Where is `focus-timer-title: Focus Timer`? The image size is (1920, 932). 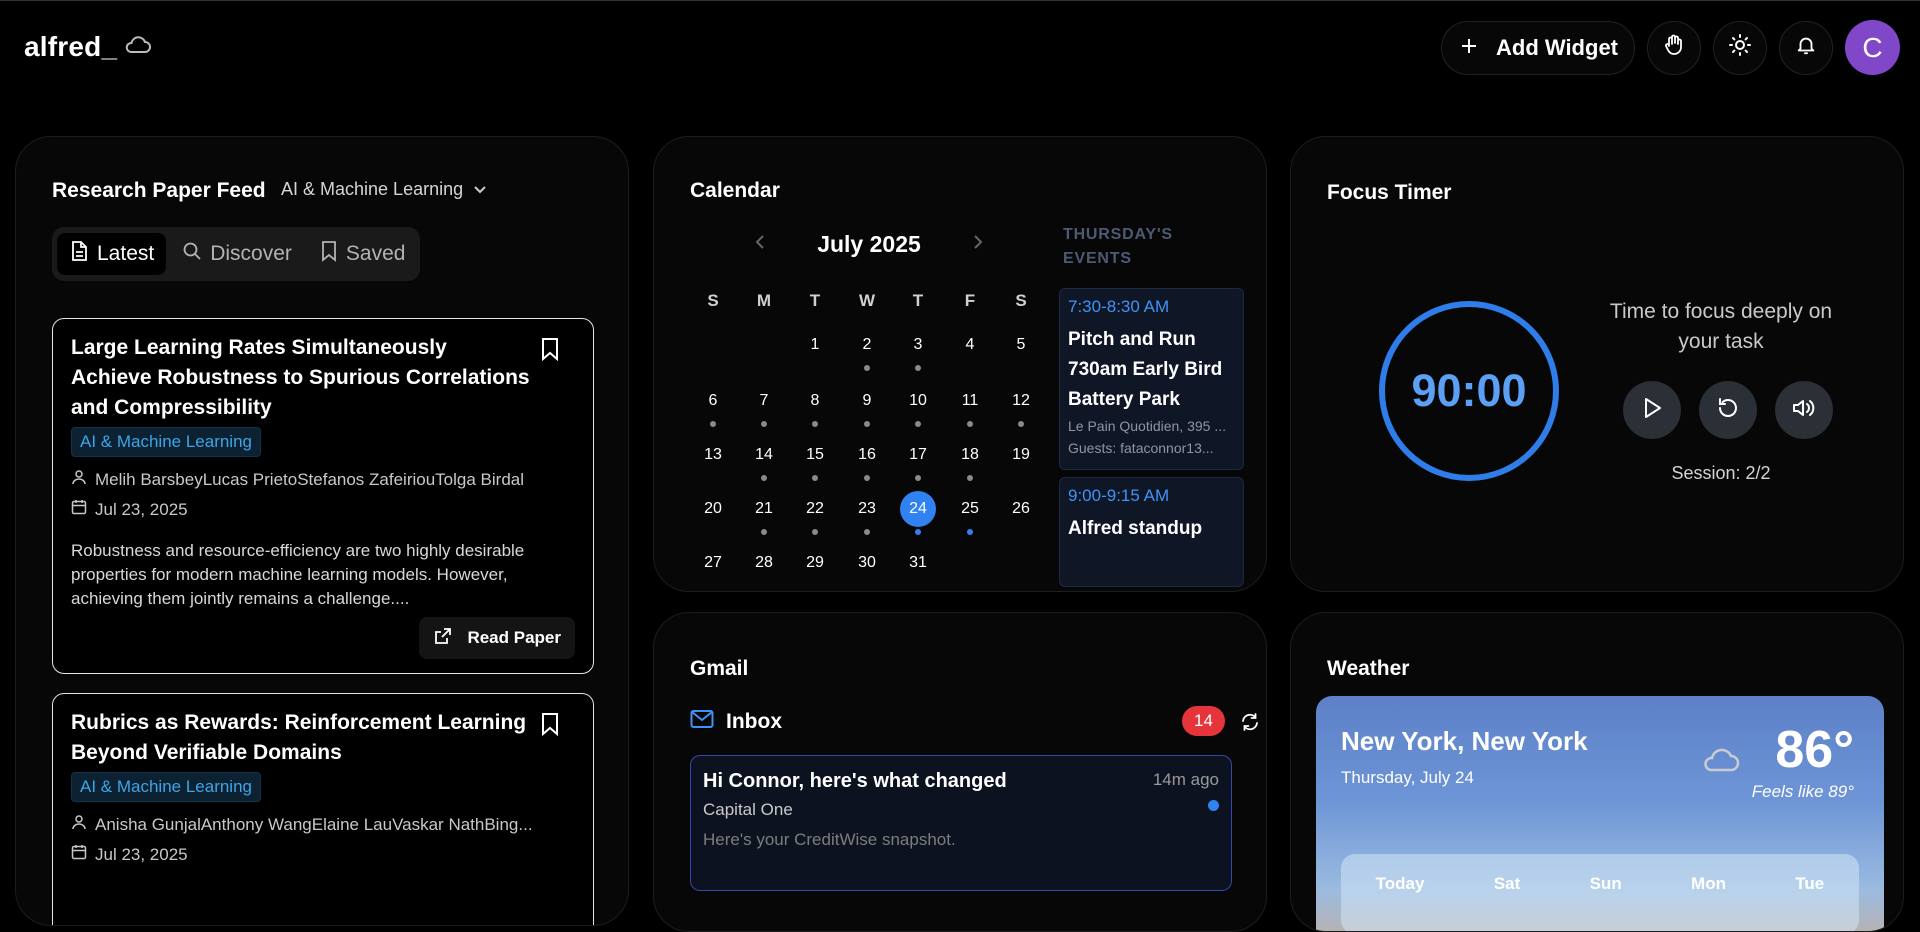
focus-timer-title: Focus Timer is located at coordinates (1389, 192).